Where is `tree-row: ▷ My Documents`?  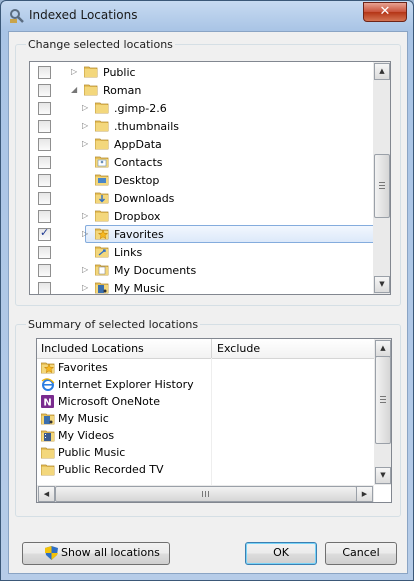 tree-row: ▷ My Documents is located at coordinates (201, 271).